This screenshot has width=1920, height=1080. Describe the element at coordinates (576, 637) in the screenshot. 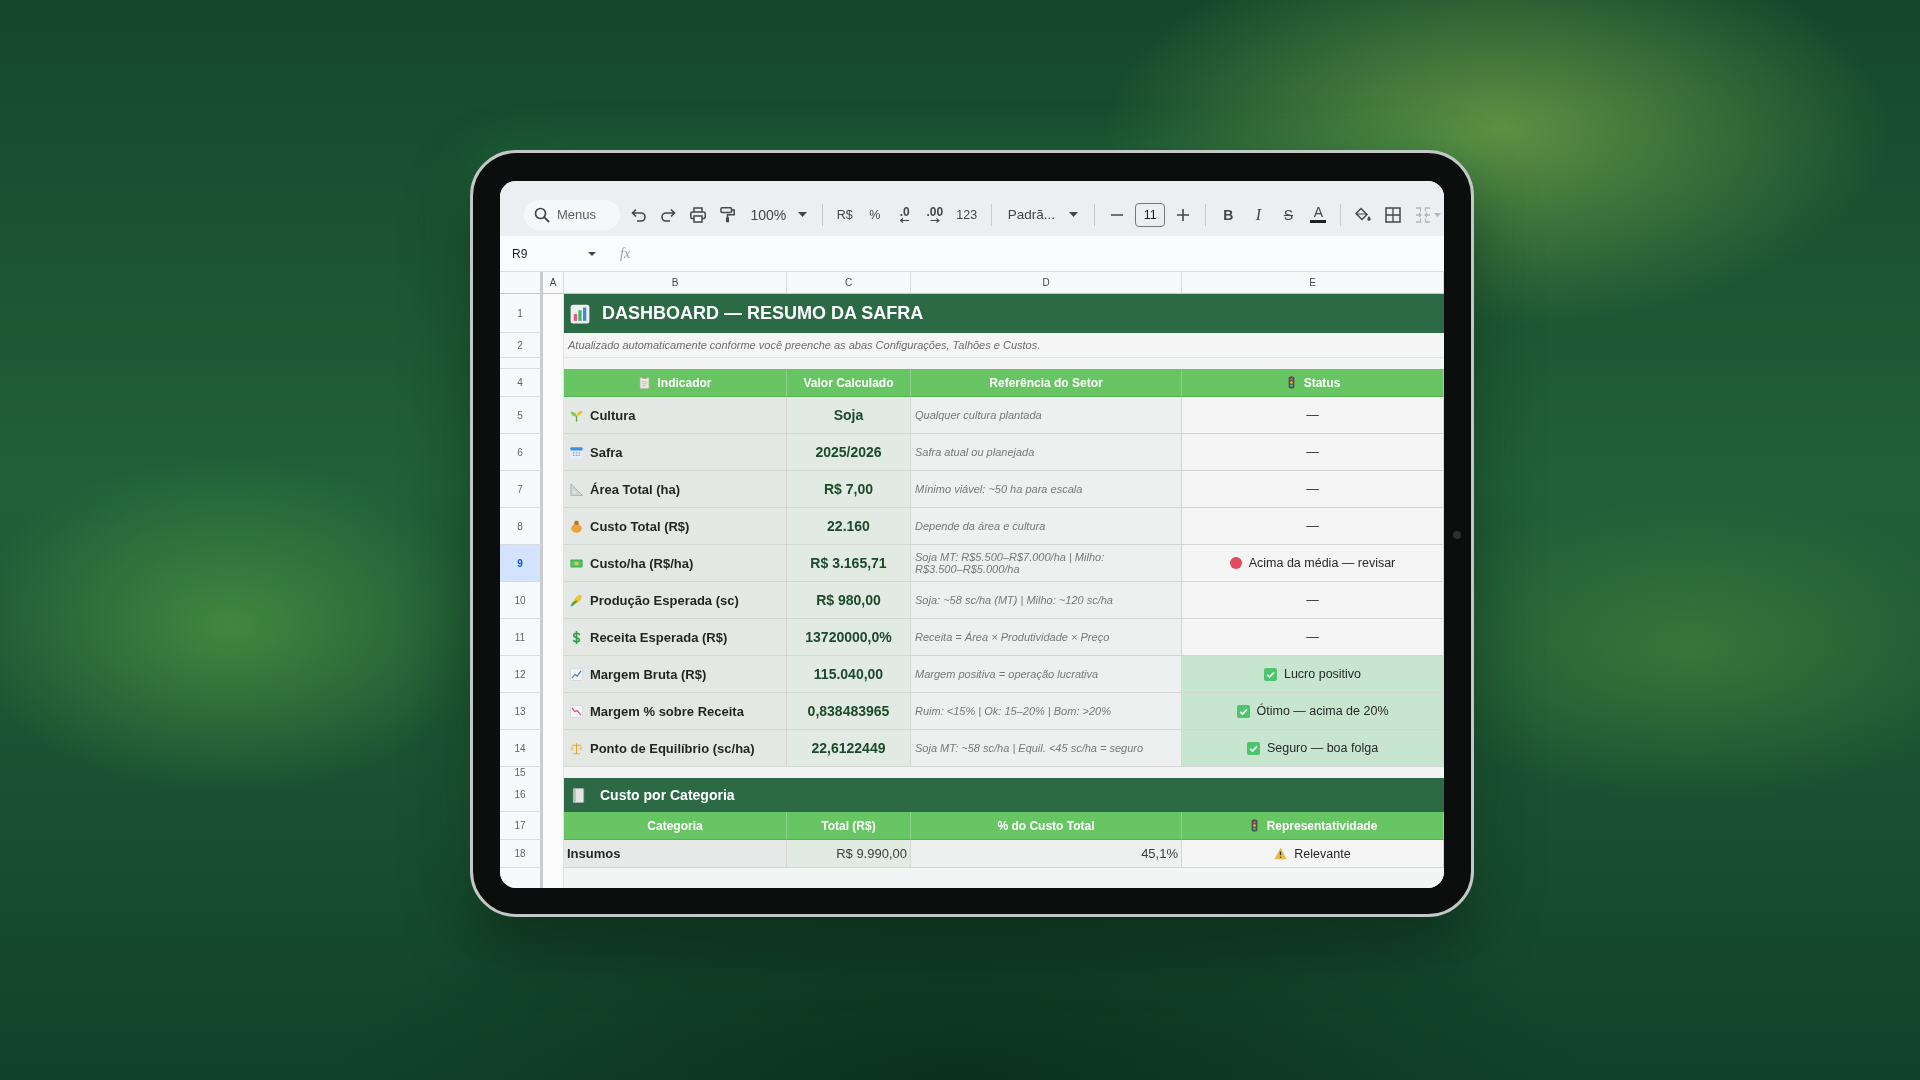

I see `dollar-sign-icon` at that location.